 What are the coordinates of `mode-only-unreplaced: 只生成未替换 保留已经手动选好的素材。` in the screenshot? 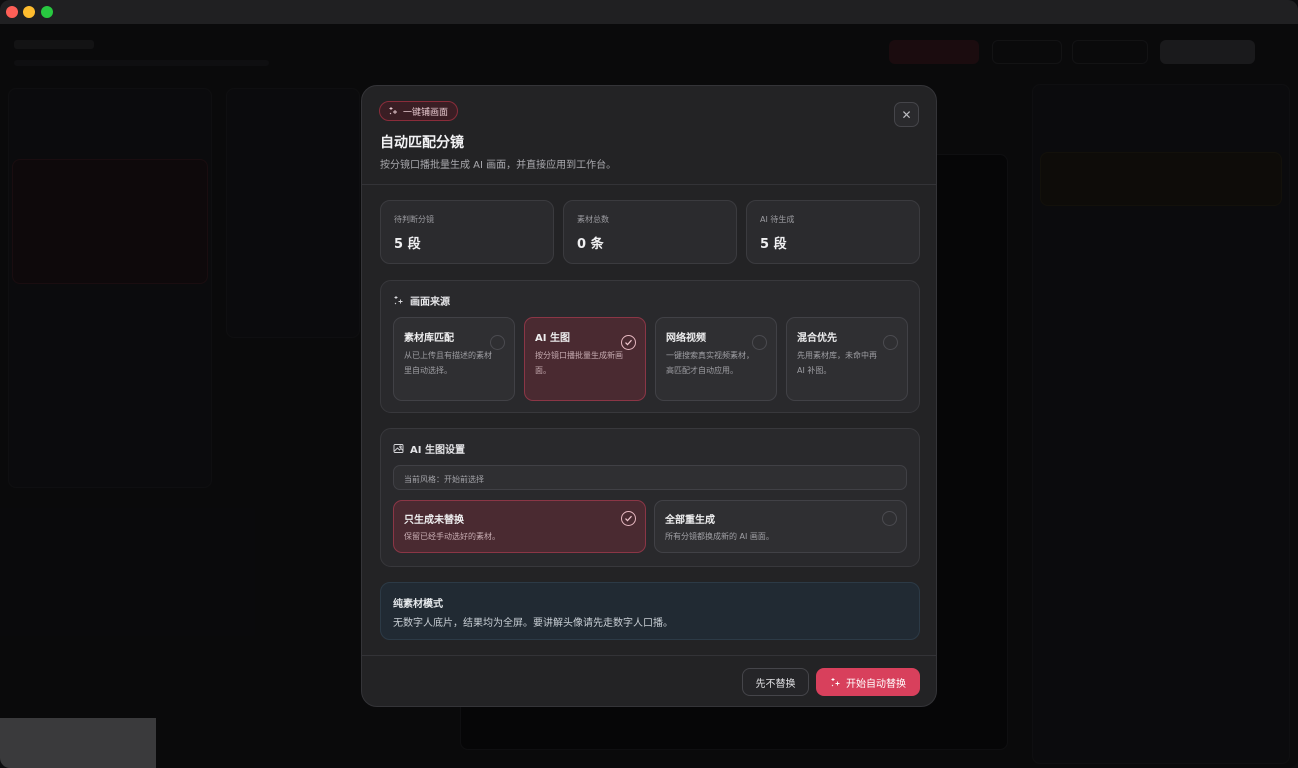 It's located at (519, 526).